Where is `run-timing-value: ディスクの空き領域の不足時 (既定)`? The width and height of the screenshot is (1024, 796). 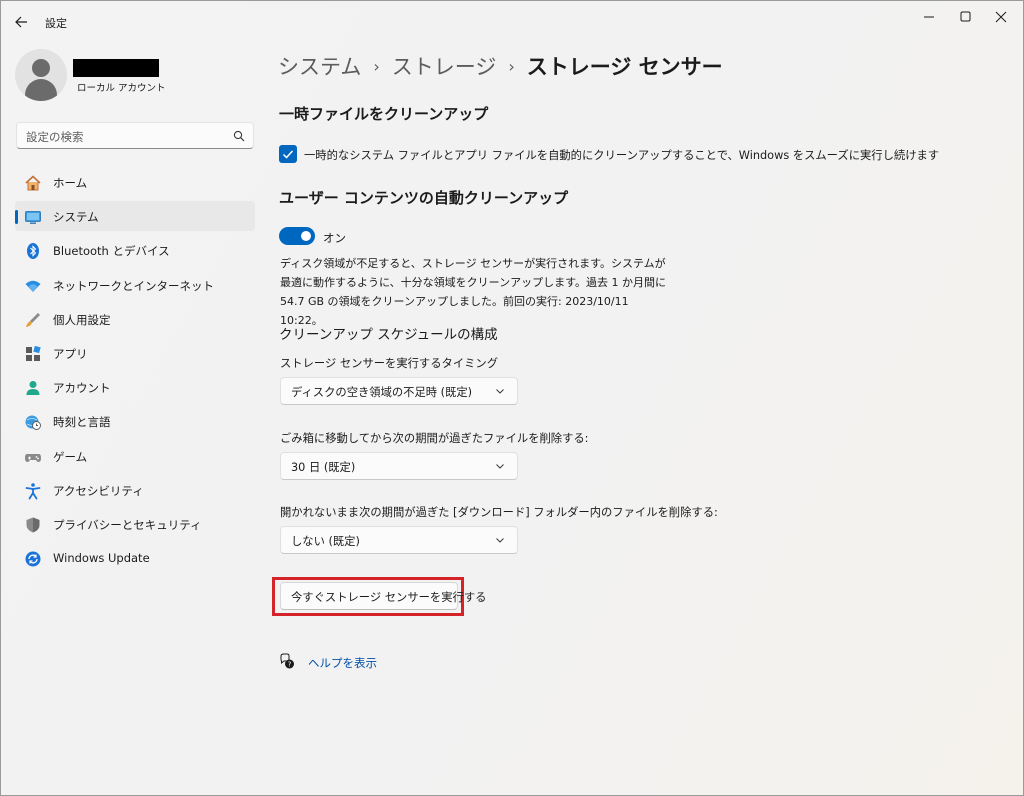 run-timing-value: ディスクの空き領域の不足時 (既定) is located at coordinates (382, 392).